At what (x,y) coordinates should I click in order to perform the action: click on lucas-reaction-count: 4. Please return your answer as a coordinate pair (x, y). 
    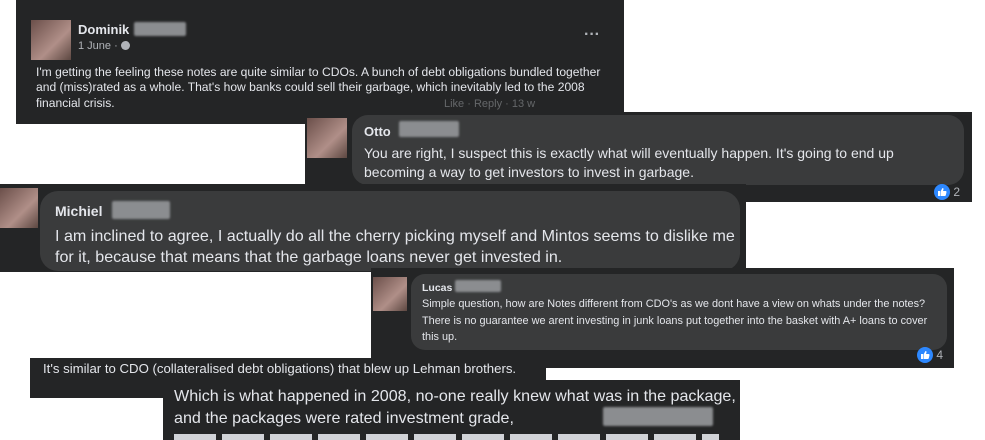
    Looking at the image, I should click on (939, 355).